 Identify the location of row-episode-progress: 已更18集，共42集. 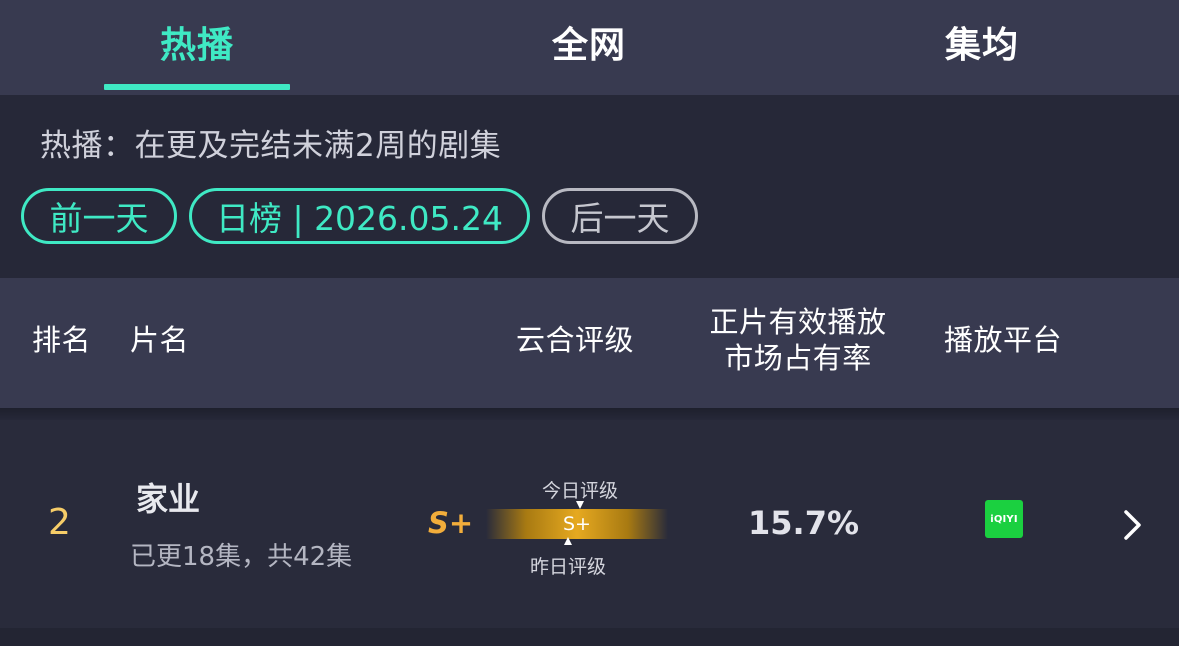
(241, 557).